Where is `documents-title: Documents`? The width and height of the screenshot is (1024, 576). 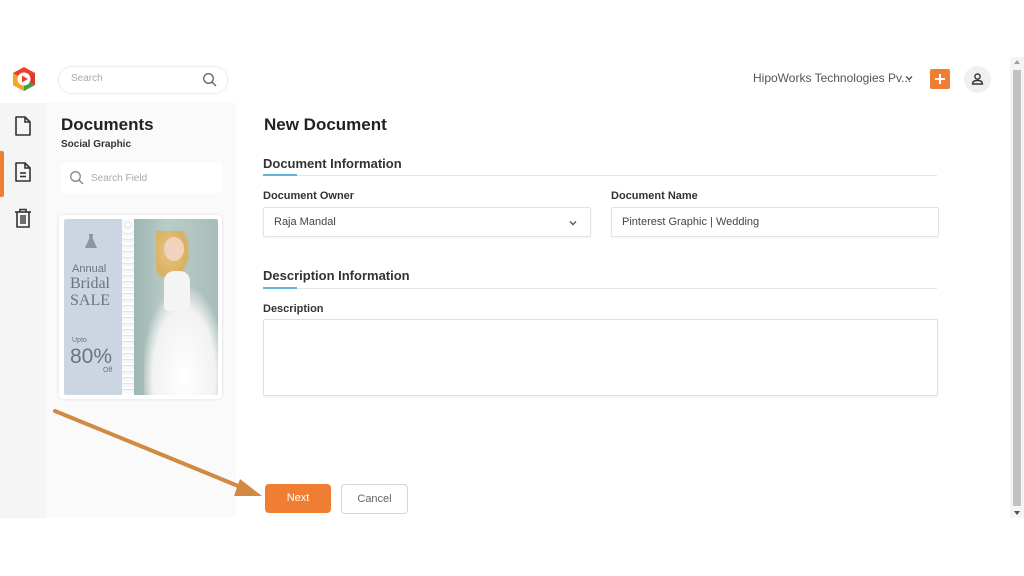 documents-title: Documents is located at coordinates (107, 124).